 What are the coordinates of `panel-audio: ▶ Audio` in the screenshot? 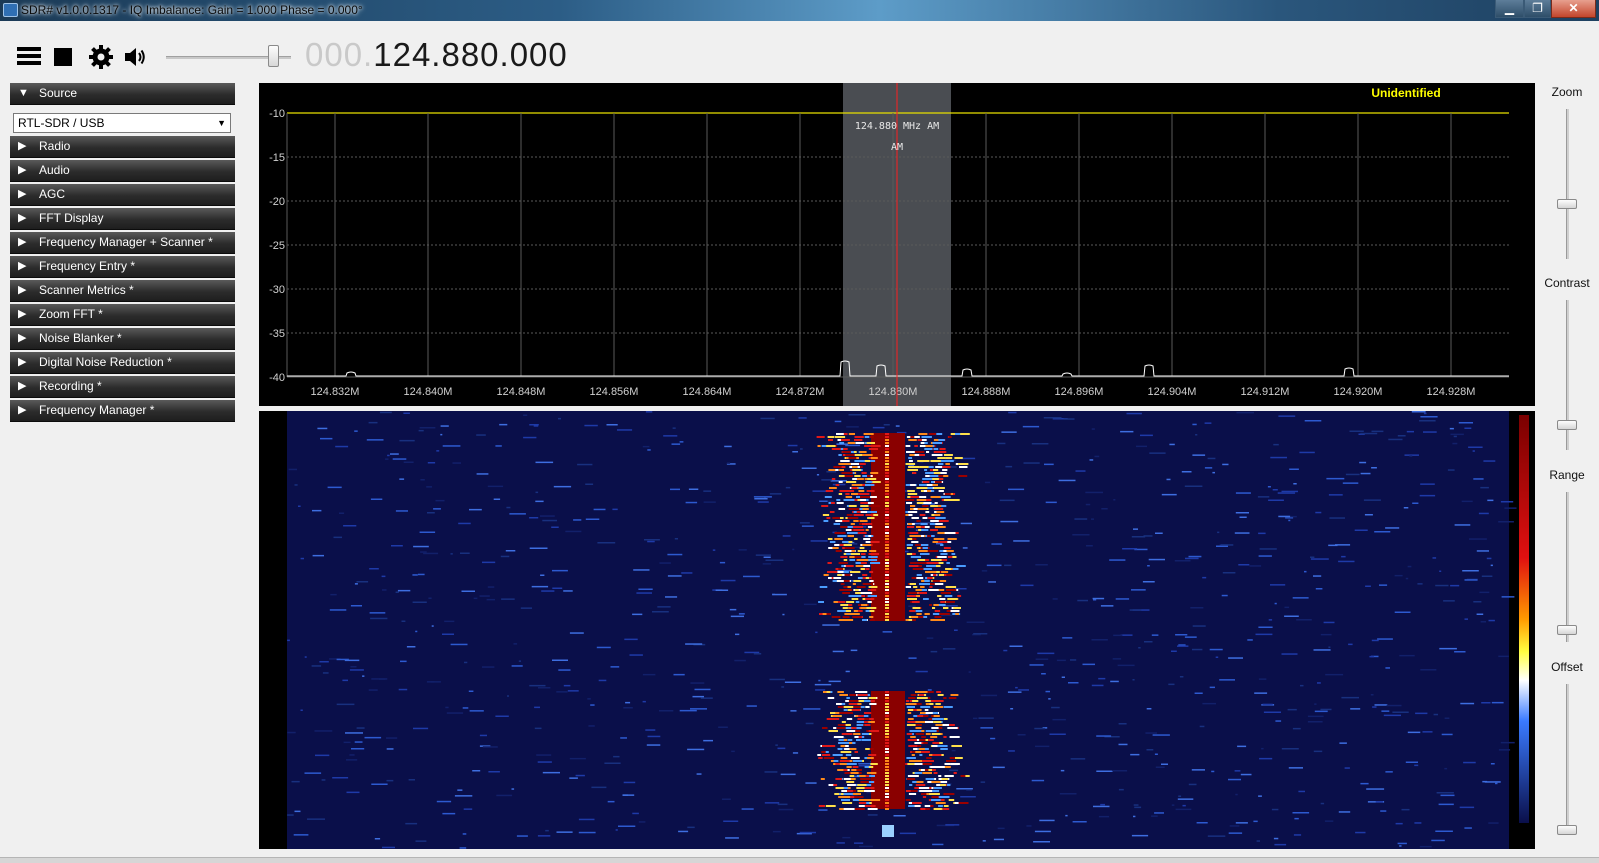 It's located at (122, 171).